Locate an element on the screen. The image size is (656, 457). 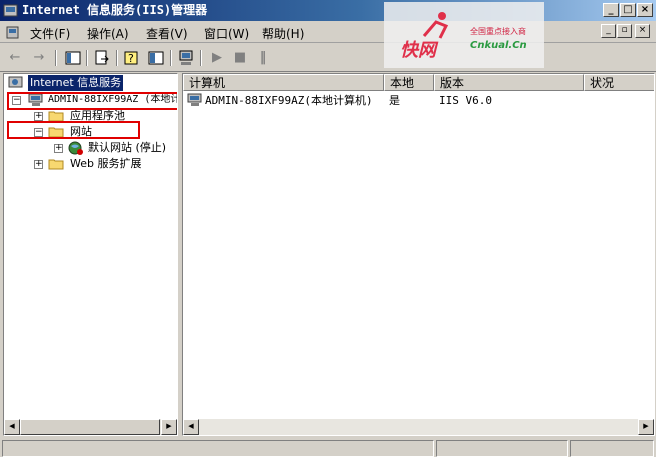
help-icon: ? is located at coordinates (132, 58).